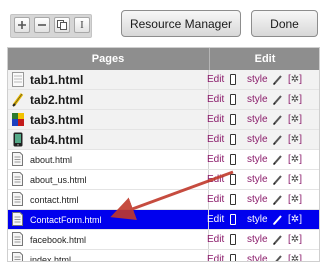 This screenshot has width=327, height=267. Describe the element at coordinates (181, 23) in the screenshot. I see `resource-manager-button: Resource Manager` at that location.